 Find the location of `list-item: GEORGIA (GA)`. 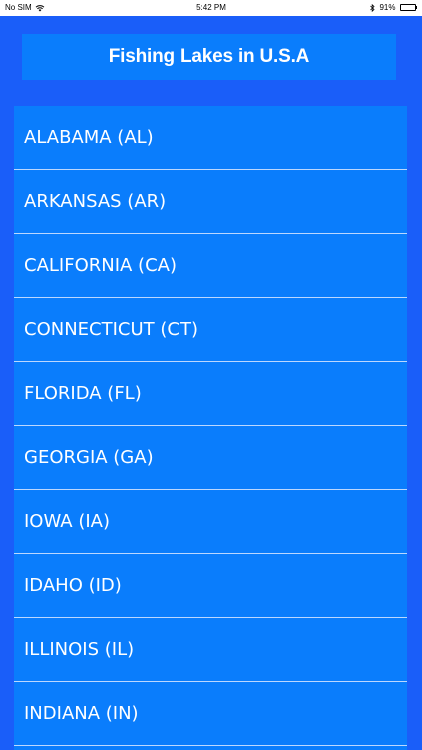

list-item: GEORGIA (GA) is located at coordinates (210, 458).